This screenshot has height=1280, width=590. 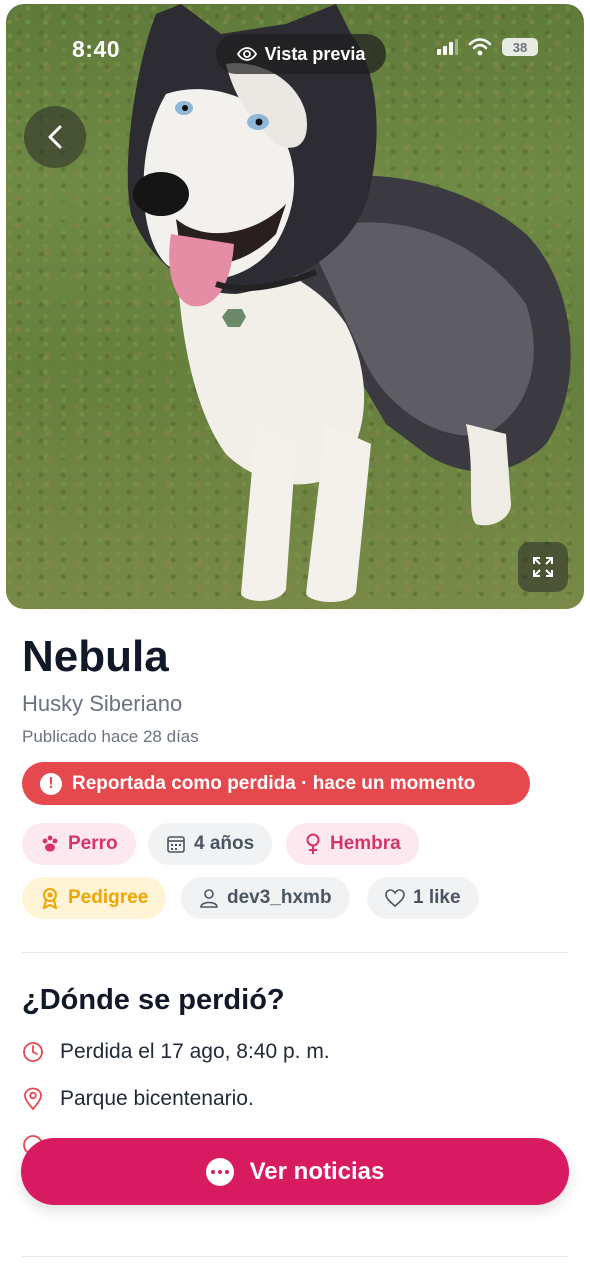 I want to click on chevron-left-icon, so click(x=55, y=137).